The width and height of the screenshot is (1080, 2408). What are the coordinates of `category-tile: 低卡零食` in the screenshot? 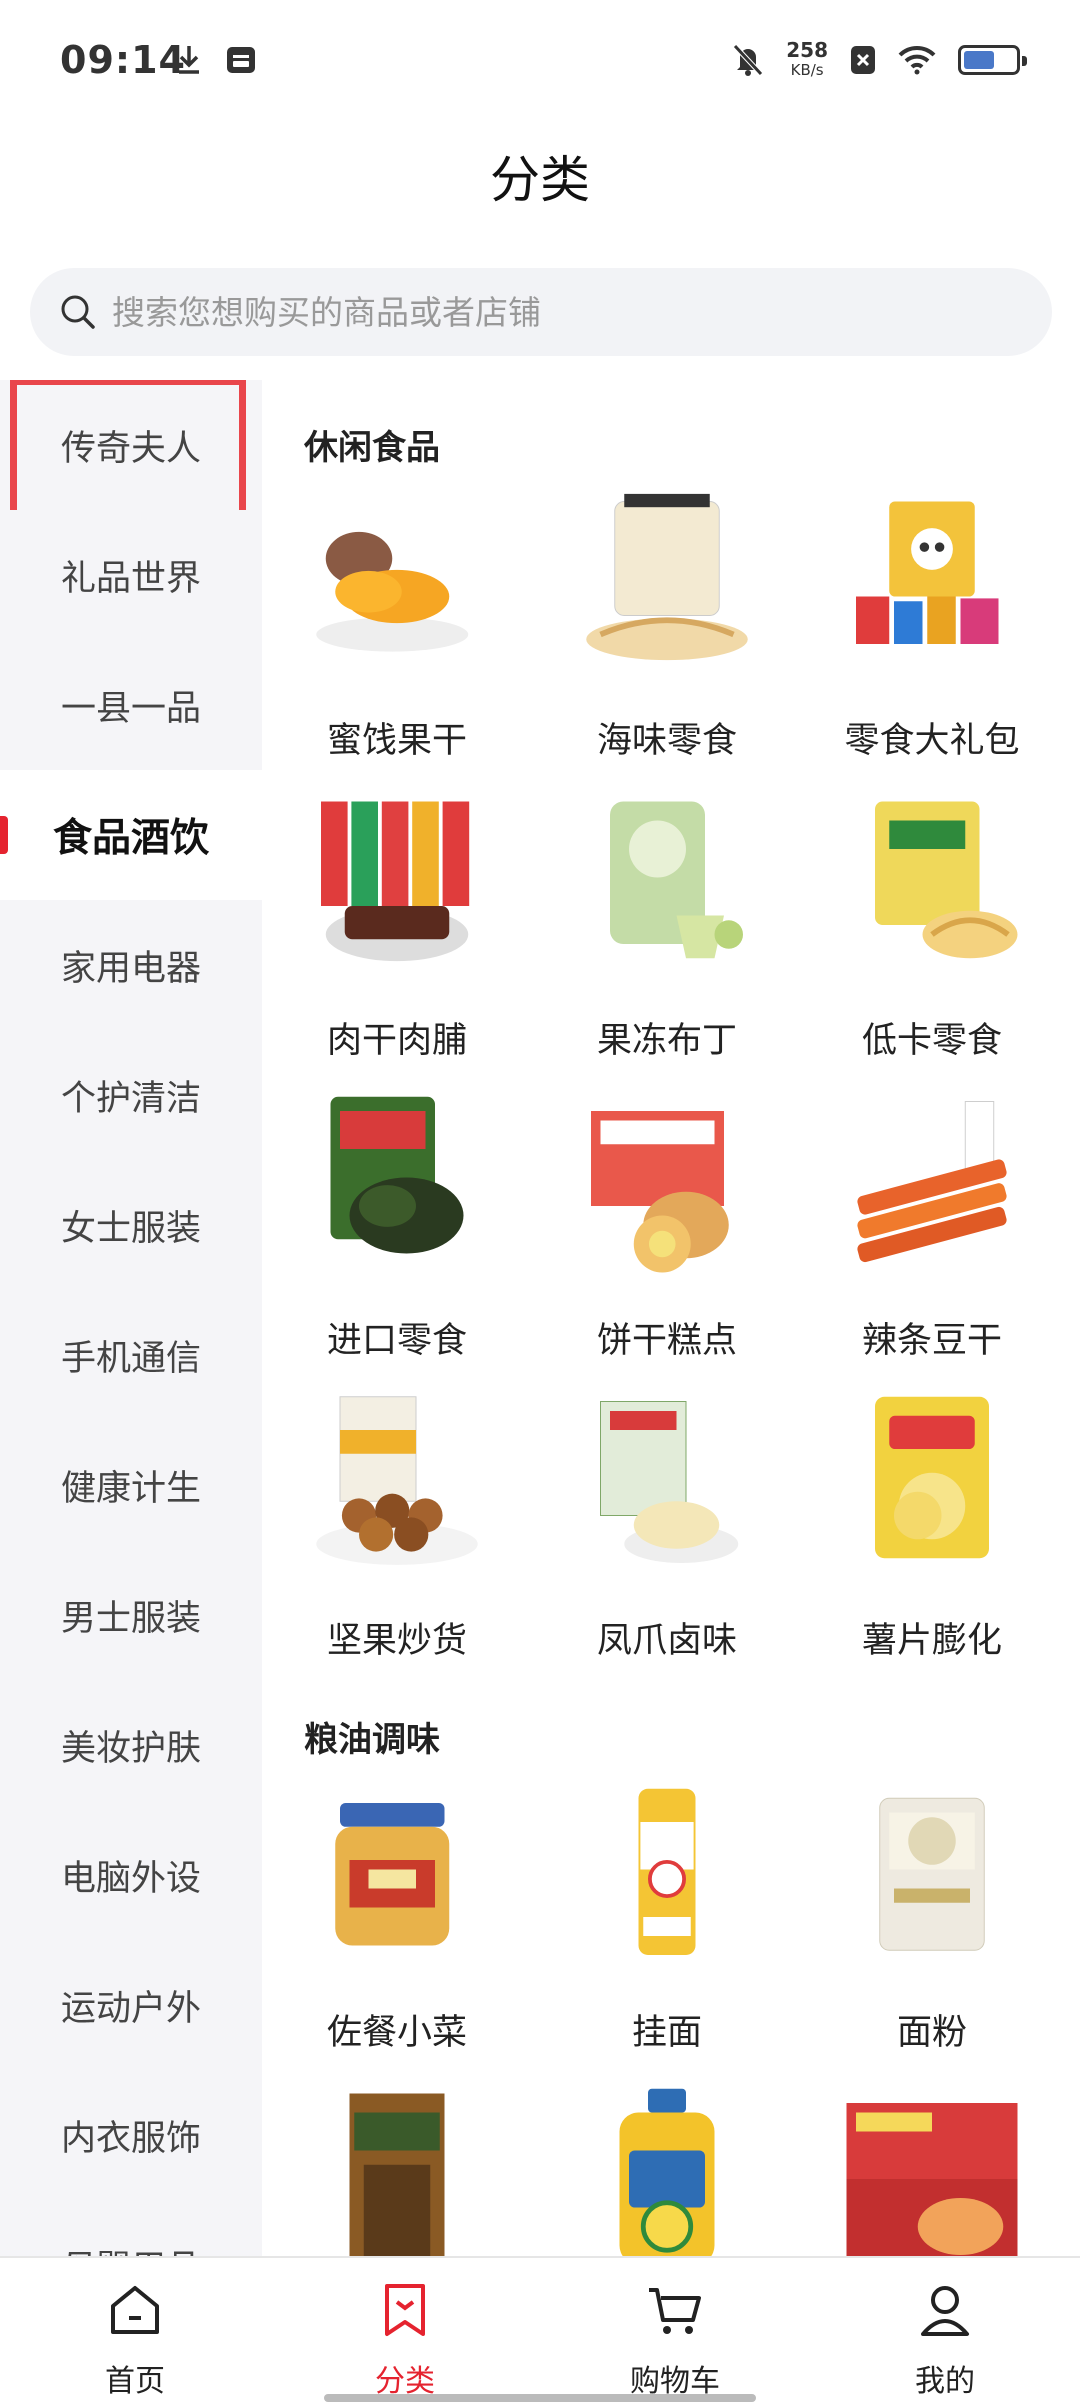 It's located at (932, 927).